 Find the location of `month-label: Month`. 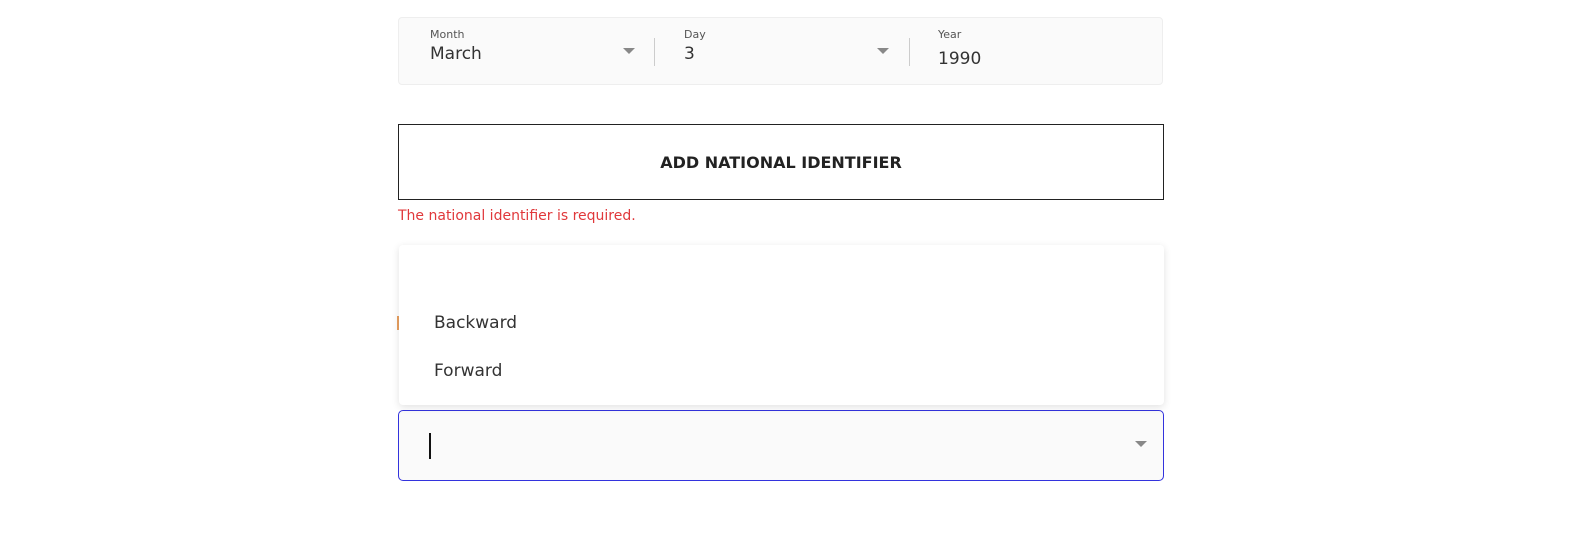

month-label: Month is located at coordinates (447, 34).